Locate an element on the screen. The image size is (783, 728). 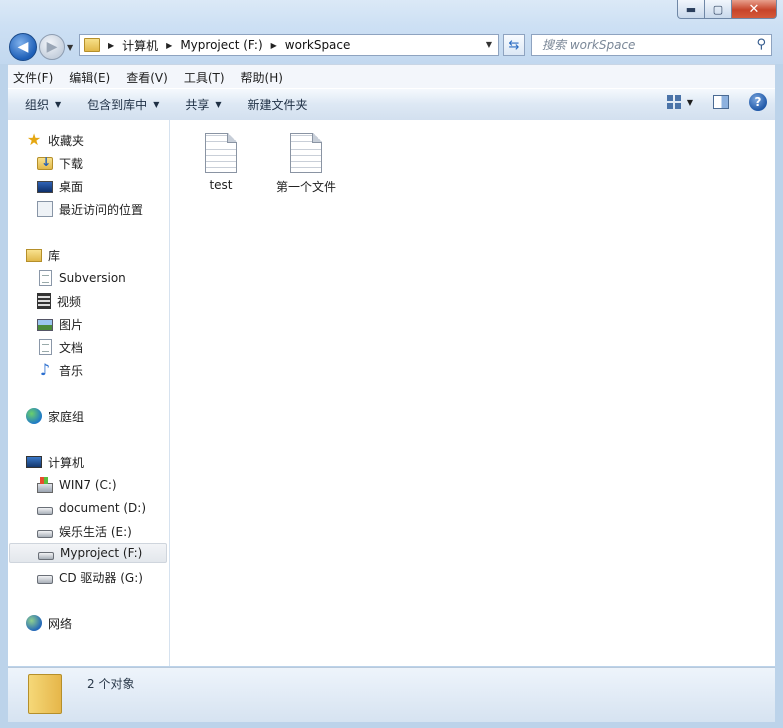
film-icon is located at coordinates (44, 301).